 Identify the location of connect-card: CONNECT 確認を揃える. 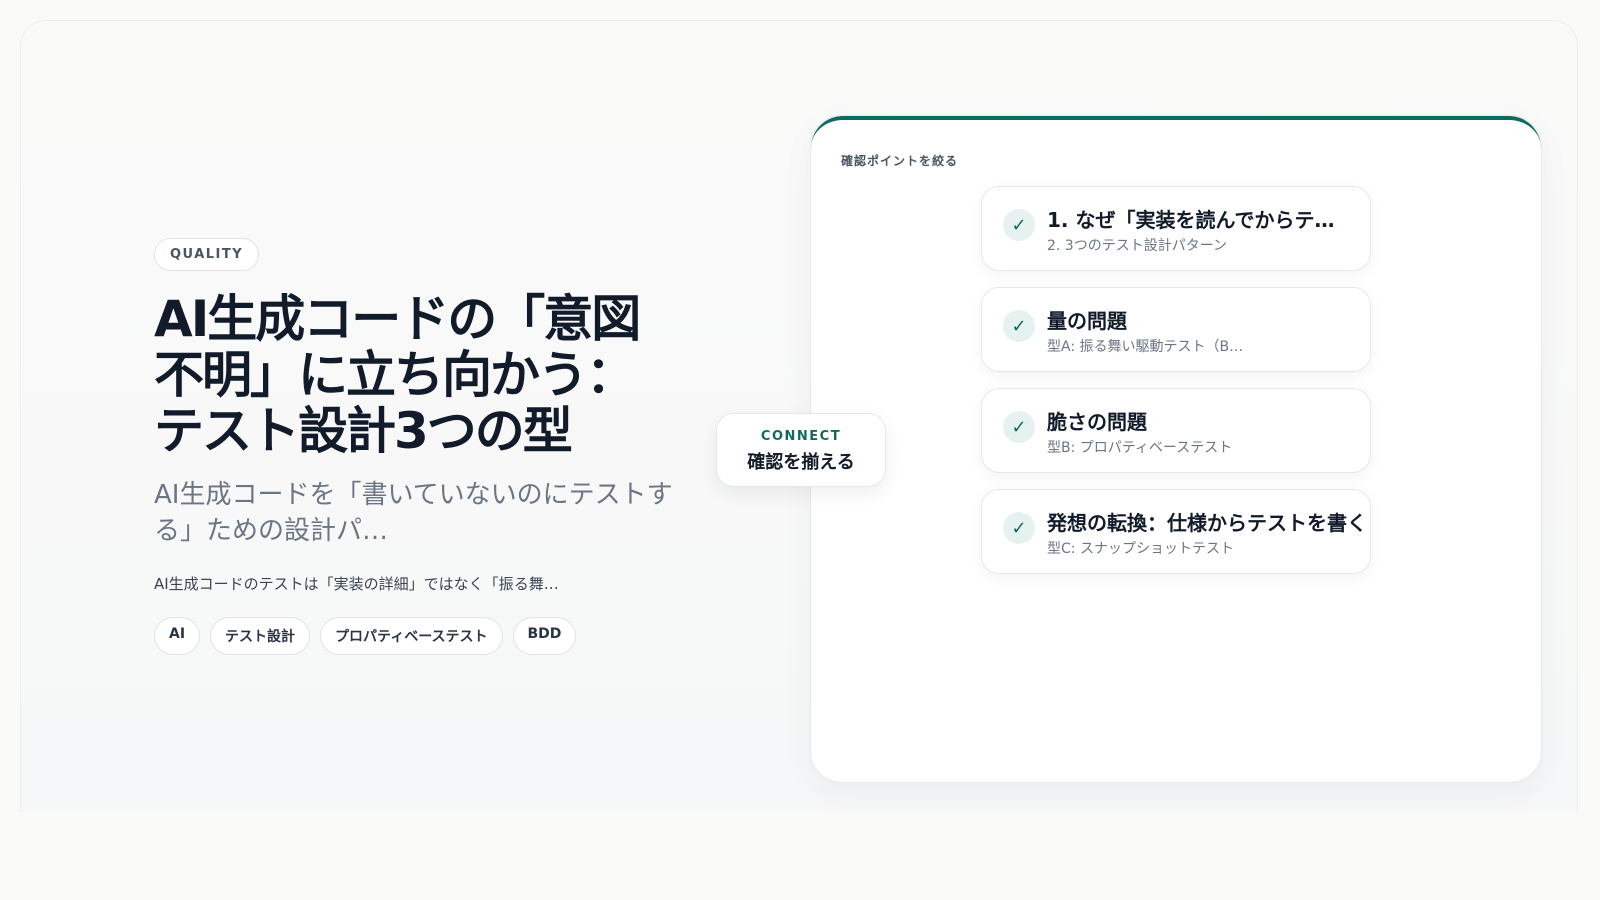
(801, 450).